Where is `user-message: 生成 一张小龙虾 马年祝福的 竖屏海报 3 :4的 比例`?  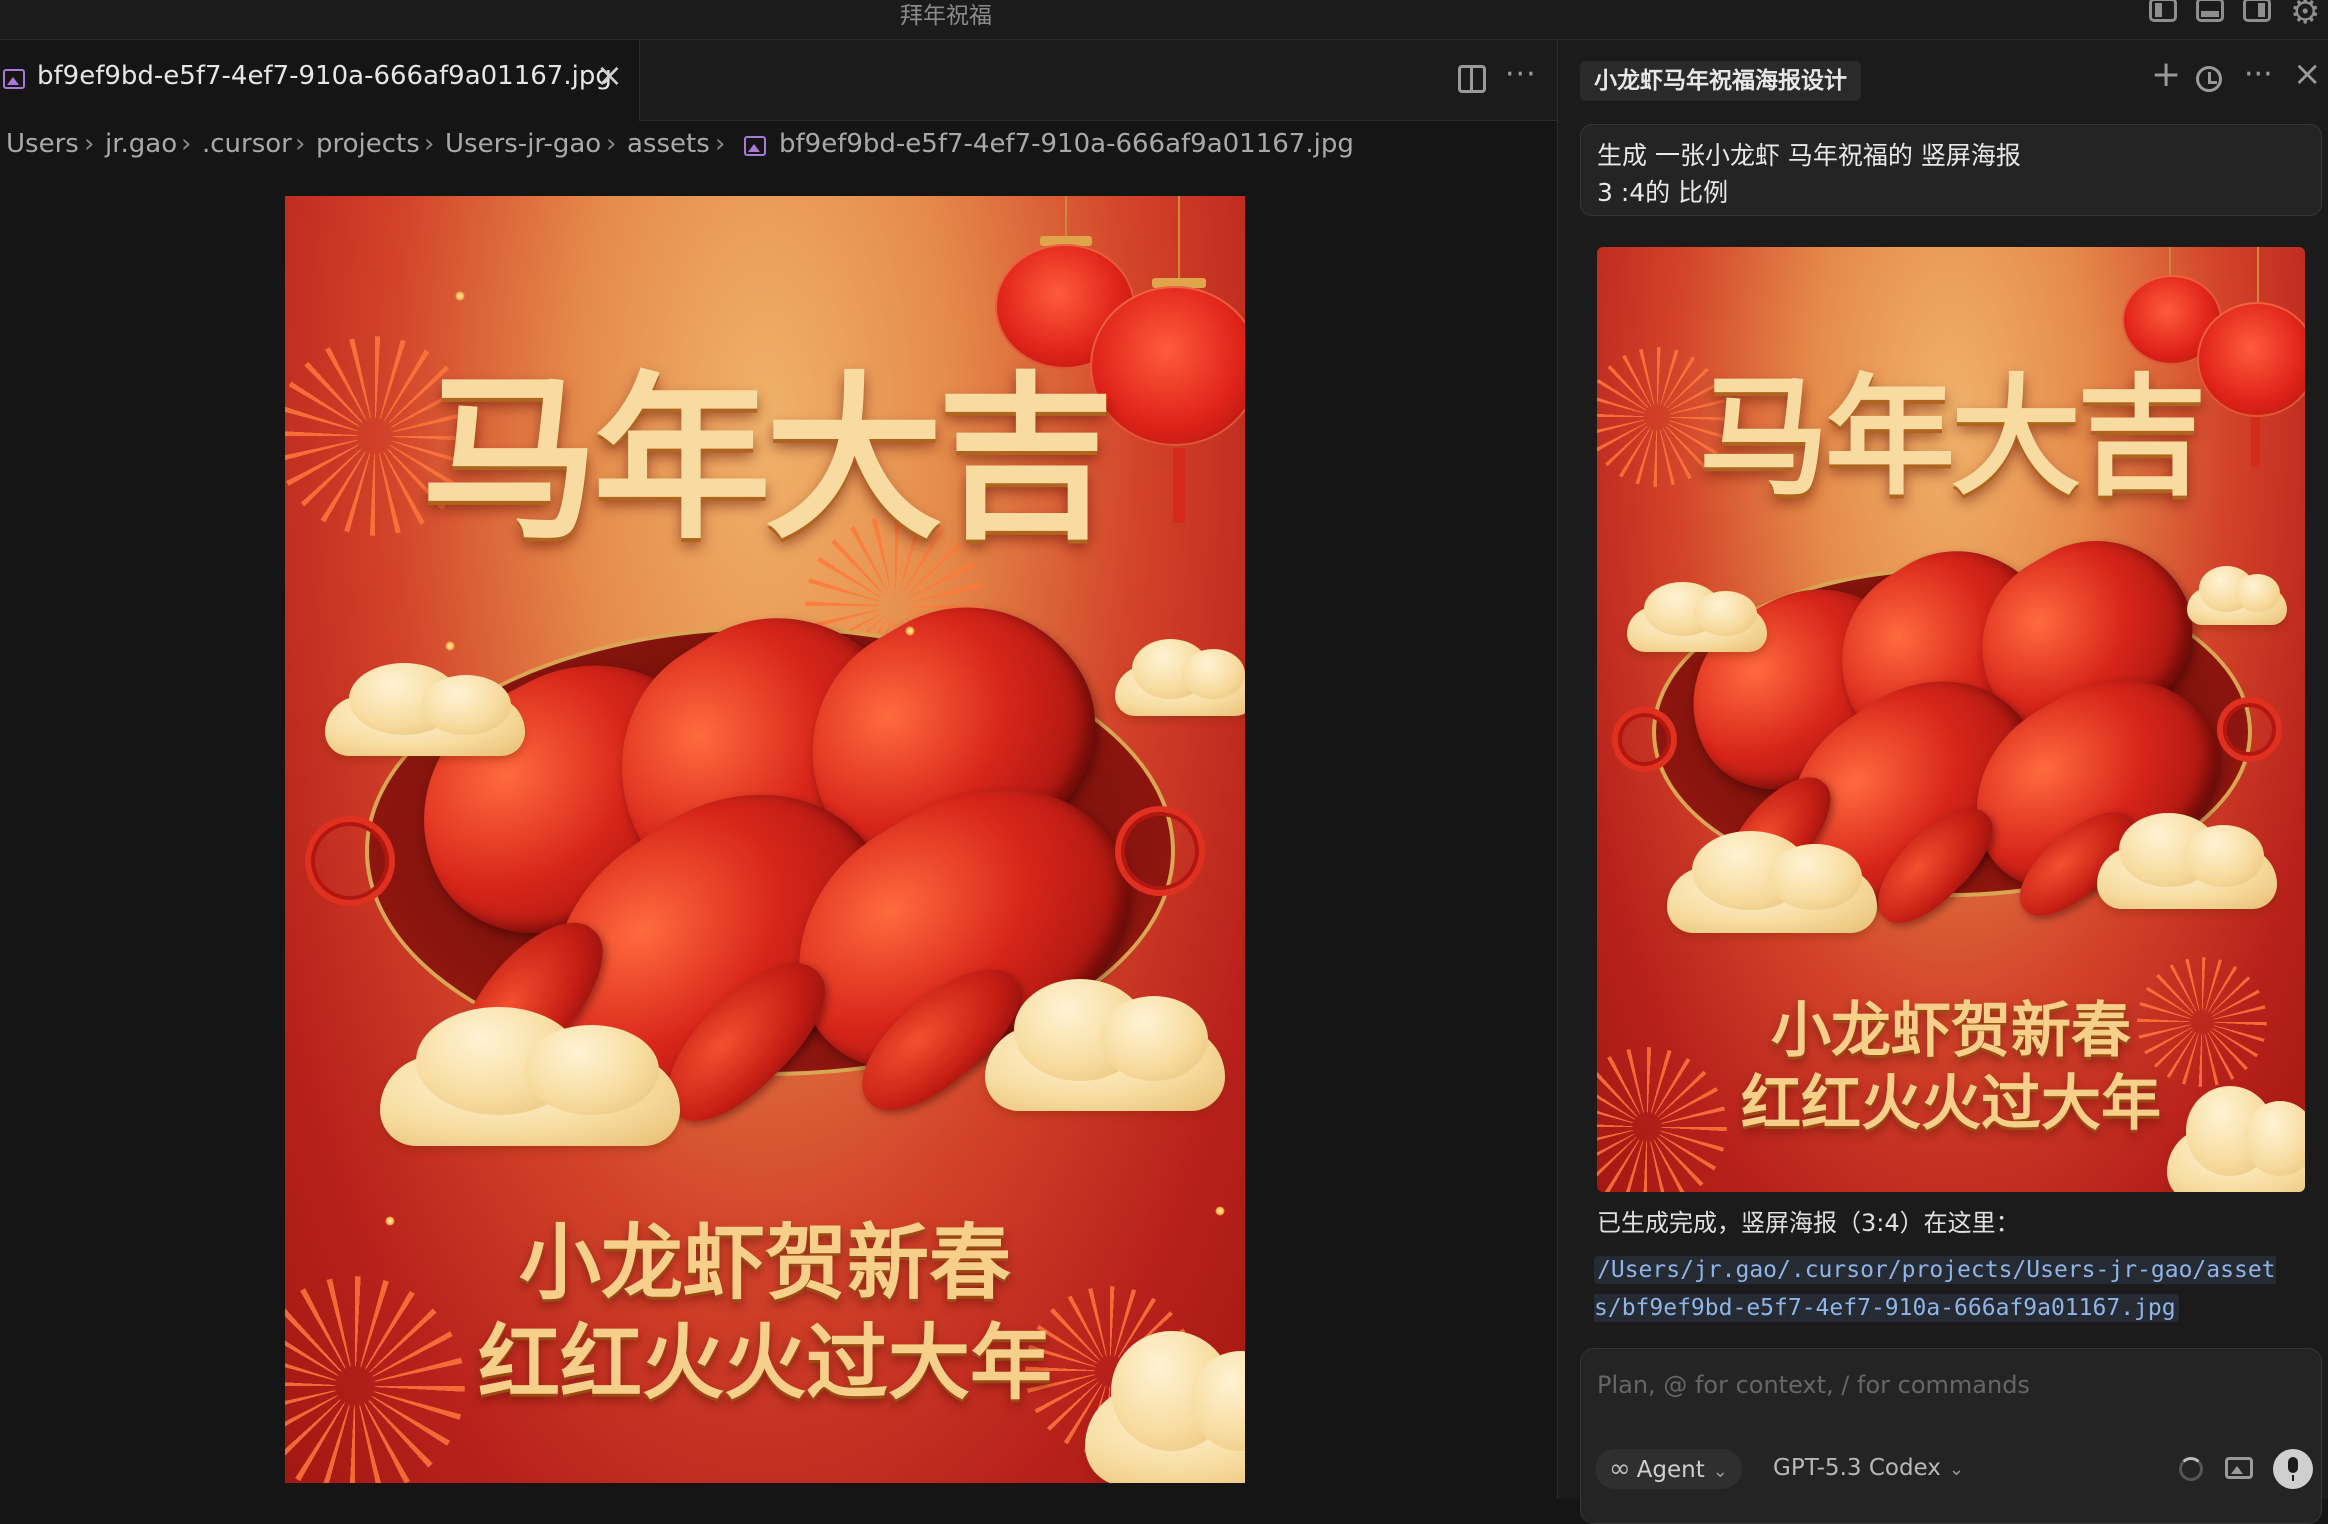 user-message: 生成 一张小龙虾 马年祝福的 竖屏海报 3 :4的 比例 is located at coordinates (1951, 170).